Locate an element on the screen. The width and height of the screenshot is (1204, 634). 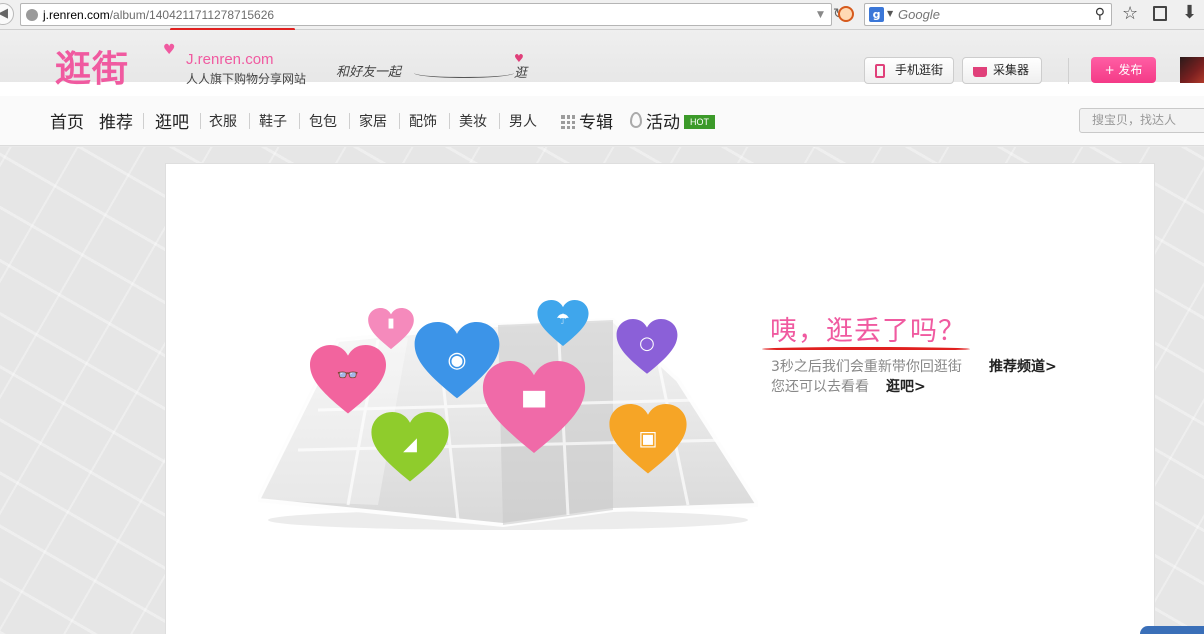
url-dropdown-icon: ▼ is located at coordinates (820, 15).